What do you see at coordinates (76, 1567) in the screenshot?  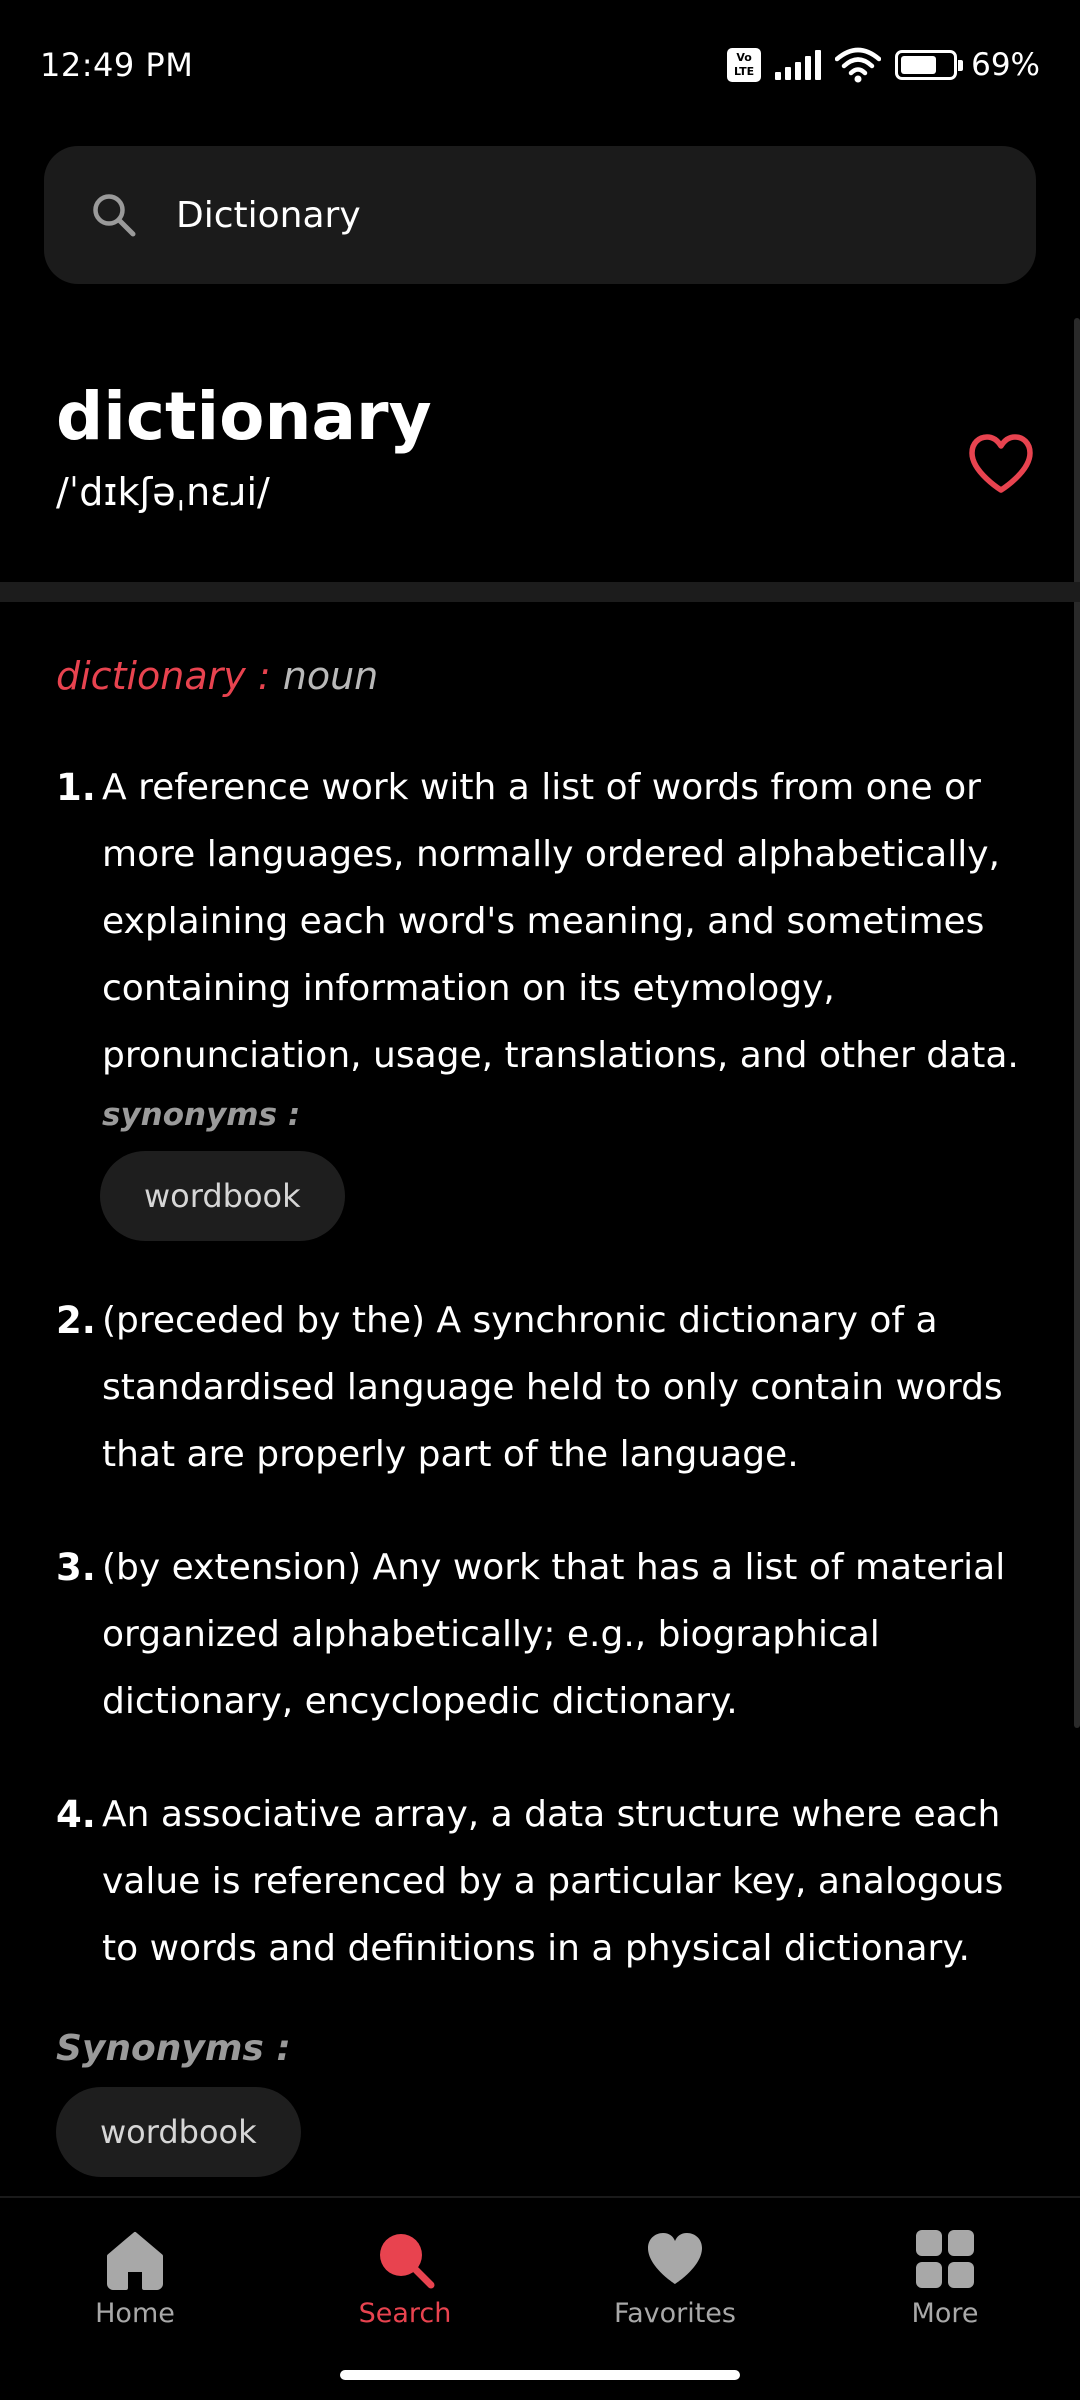 I see `definition-number: 3.` at bounding box center [76, 1567].